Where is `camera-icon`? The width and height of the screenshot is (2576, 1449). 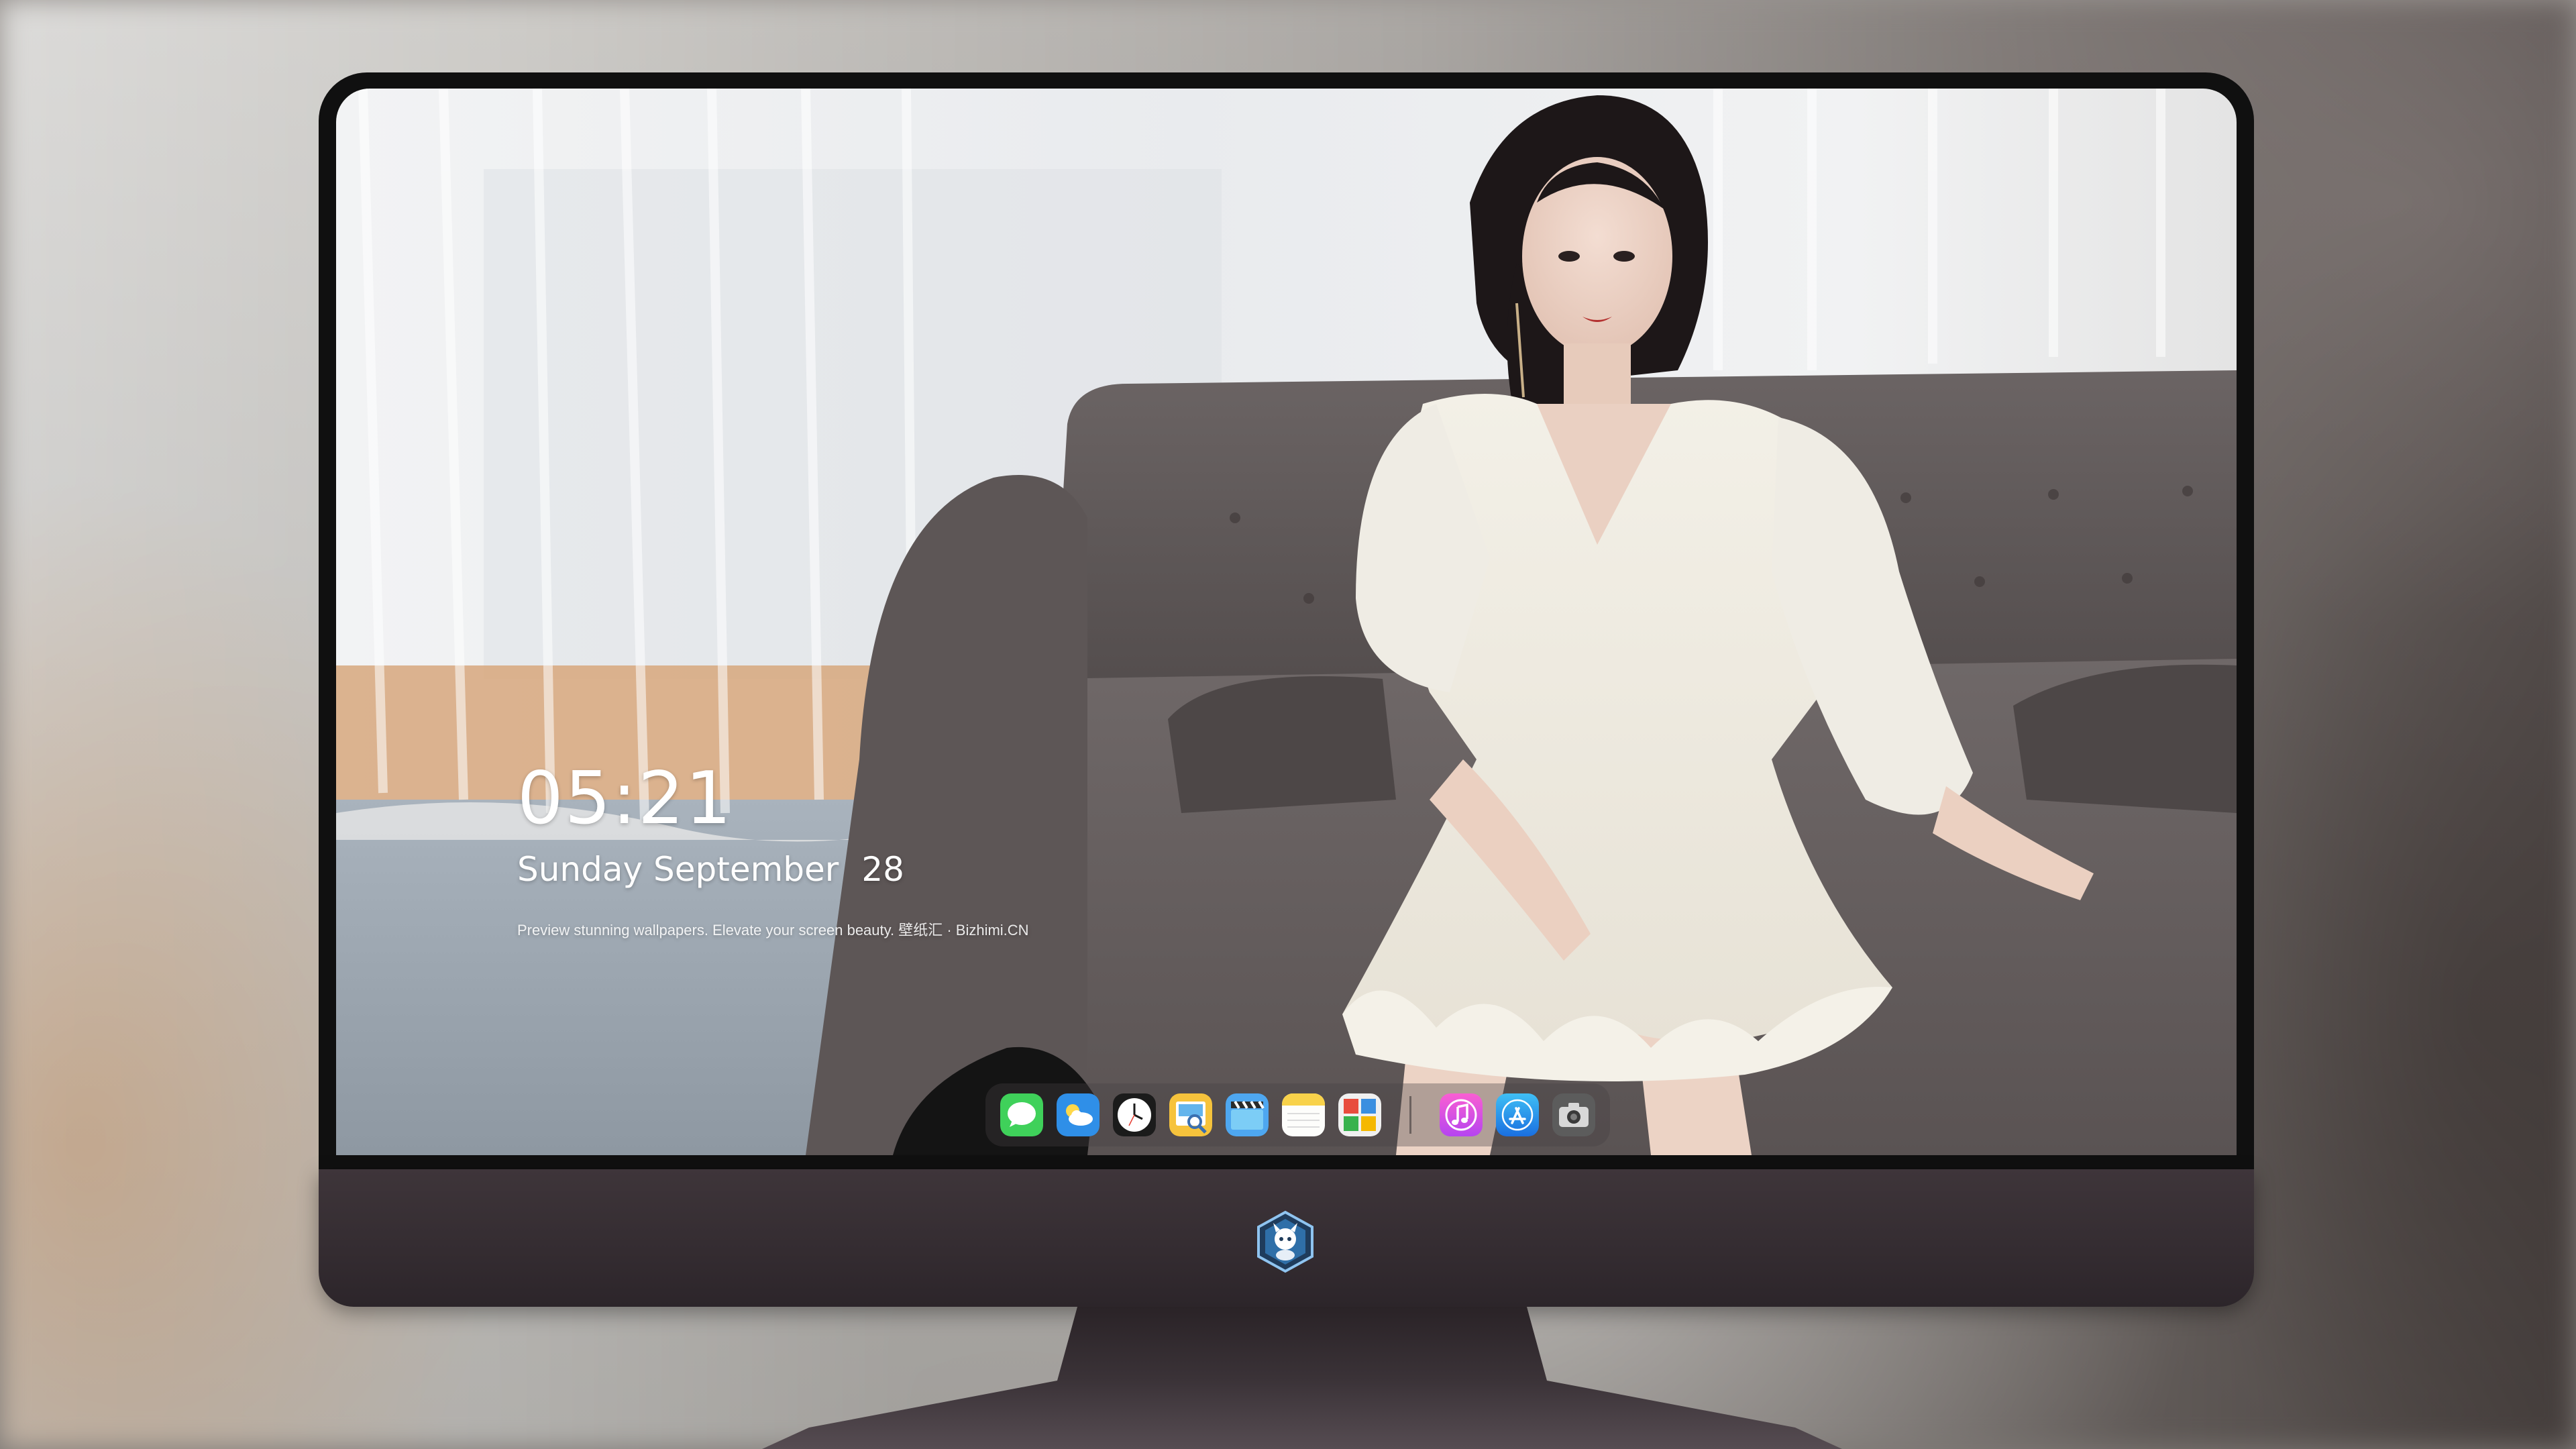
camera-icon is located at coordinates (1573, 1114).